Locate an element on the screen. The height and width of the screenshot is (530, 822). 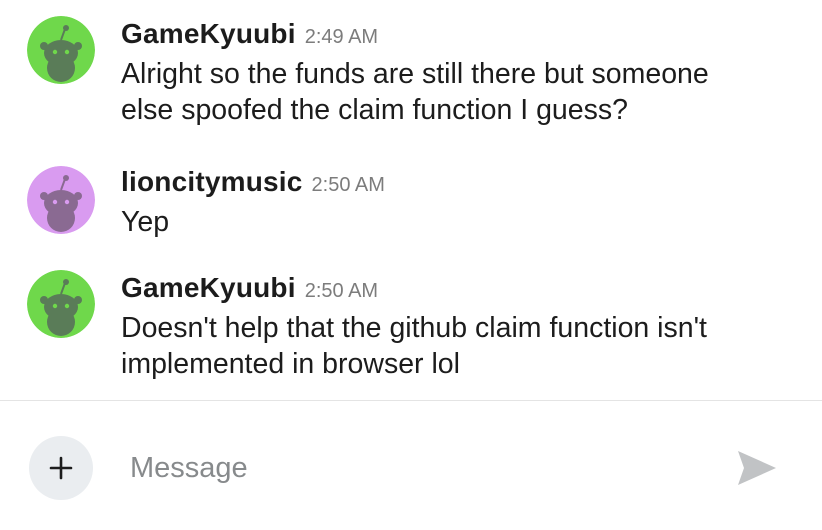
send-icon is located at coordinates (757, 468).